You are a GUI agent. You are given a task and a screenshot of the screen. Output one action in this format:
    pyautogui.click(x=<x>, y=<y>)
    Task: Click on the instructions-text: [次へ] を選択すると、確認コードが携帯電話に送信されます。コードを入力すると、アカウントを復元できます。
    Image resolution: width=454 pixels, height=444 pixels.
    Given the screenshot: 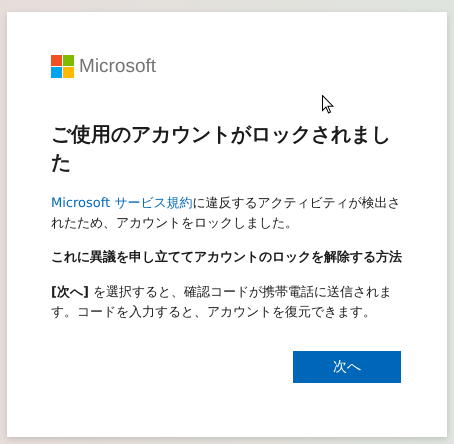 What is the action you would take?
    pyautogui.click(x=222, y=303)
    